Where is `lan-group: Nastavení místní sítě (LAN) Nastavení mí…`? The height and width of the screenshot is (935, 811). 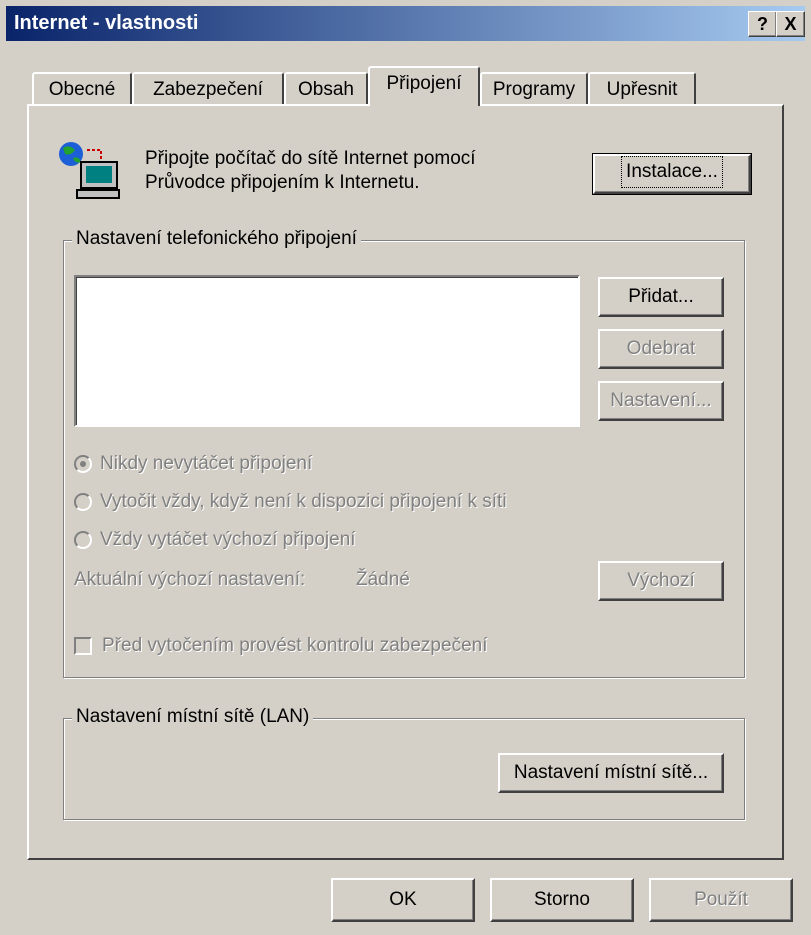
lan-group: Nastavení místní sítě (LAN) Nastavení mí… is located at coordinates (404, 763).